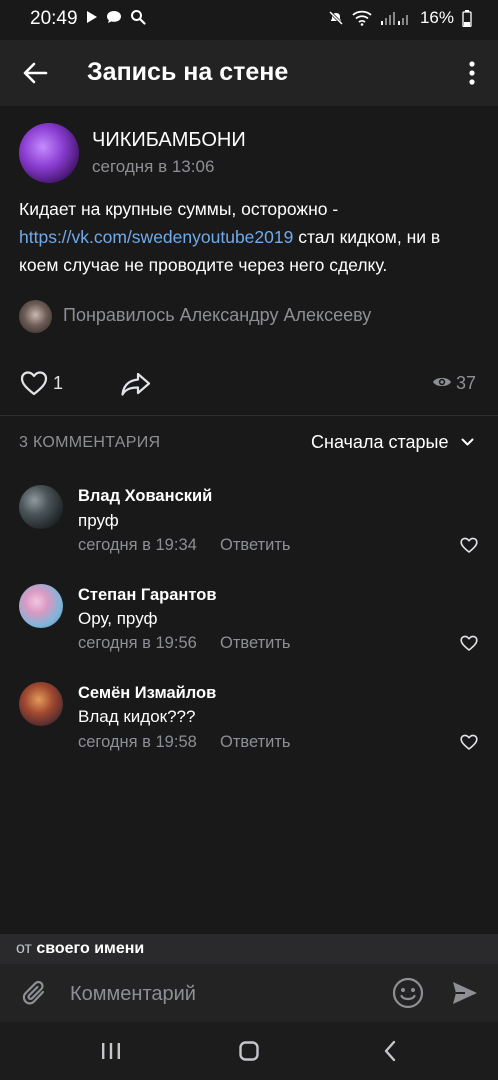 This screenshot has height=1080, width=498. What do you see at coordinates (90, 442) in the screenshot?
I see `comments-count: 3 КОММЕНТАРИЯ` at bounding box center [90, 442].